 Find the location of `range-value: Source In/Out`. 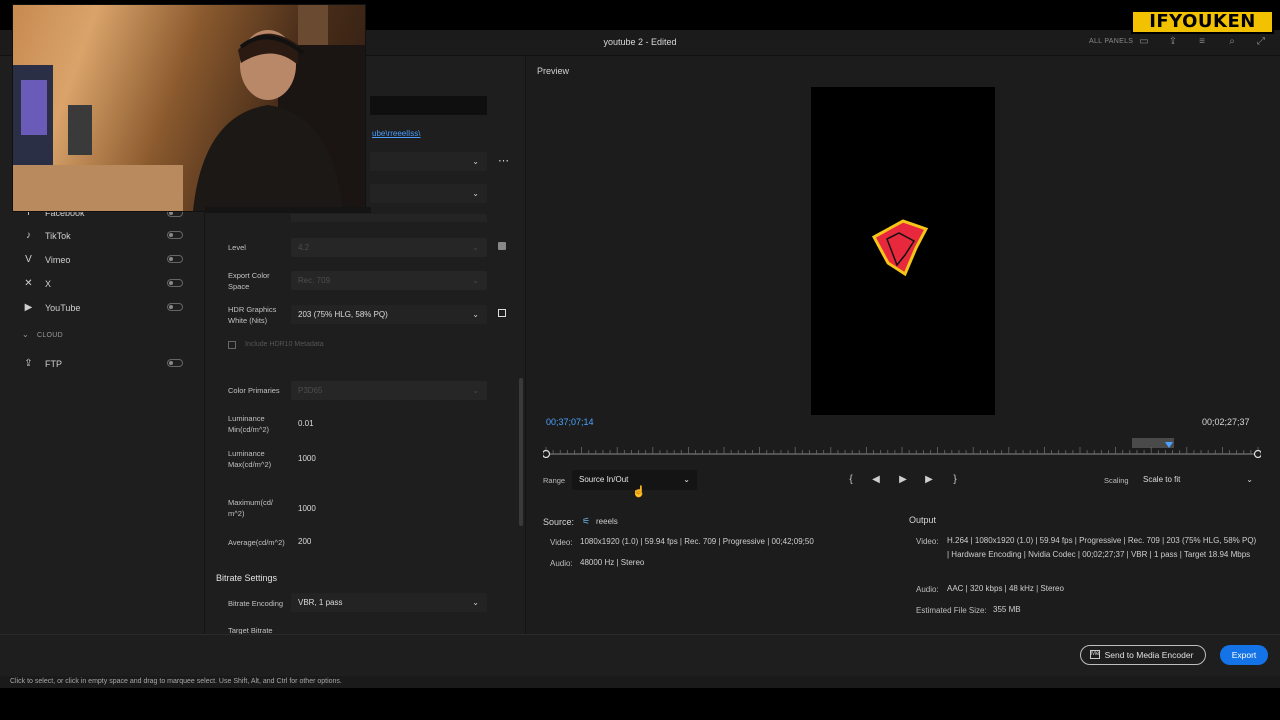

range-value: Source In/Out is located at coordinates (604, 479).